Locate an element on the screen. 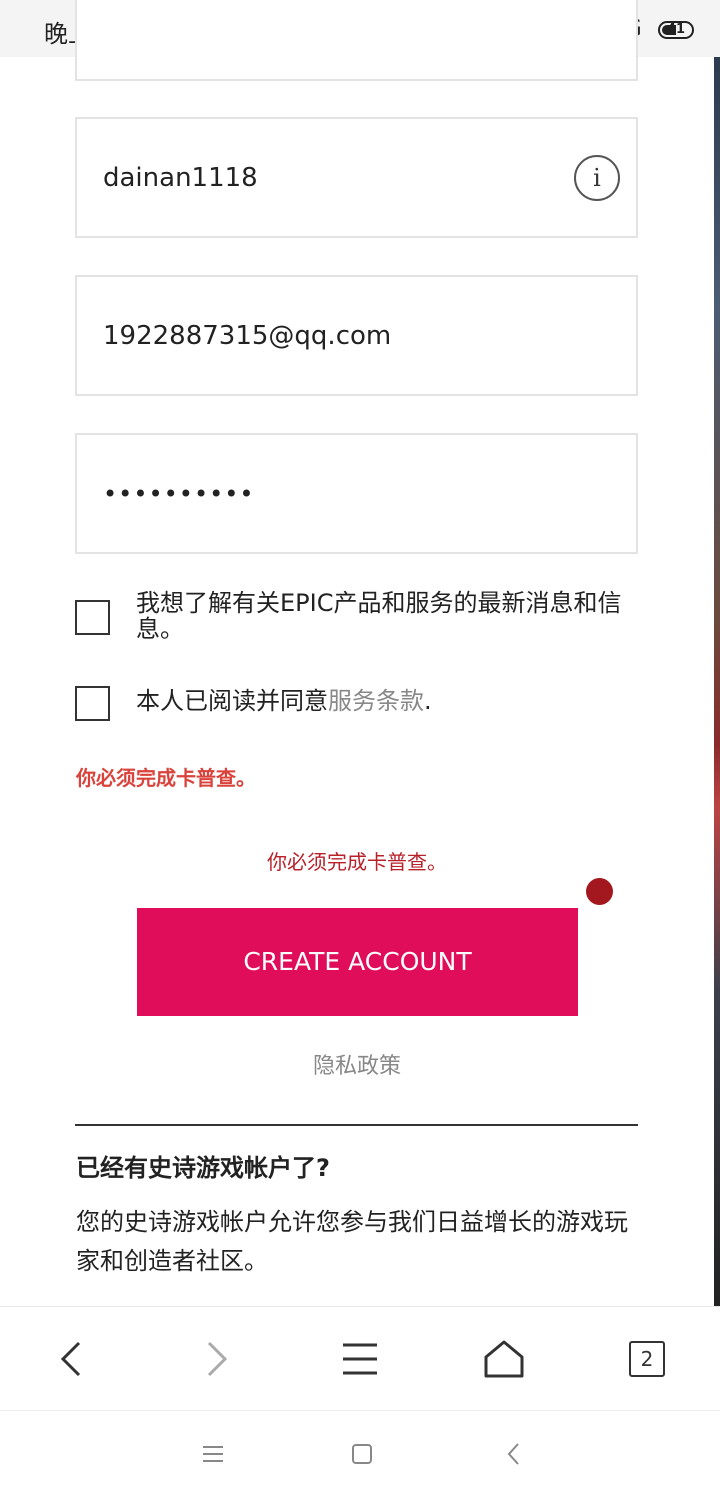 This screenshot has height=1496, width=720. recaptcha-indicator is located at coordinates (599, 891).